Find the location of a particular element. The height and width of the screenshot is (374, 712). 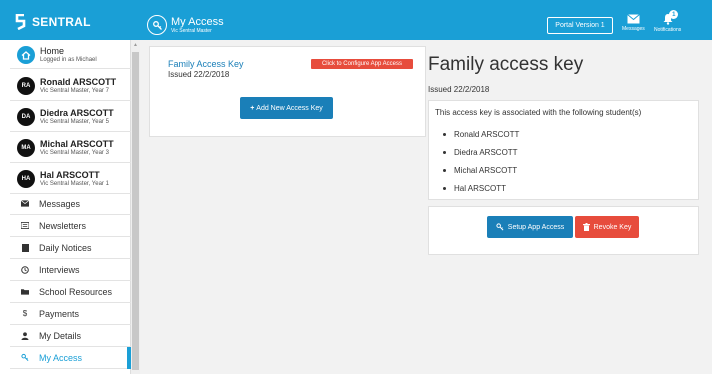

sidebar-item-my-access: My Access is located at coordinates (70, 358).